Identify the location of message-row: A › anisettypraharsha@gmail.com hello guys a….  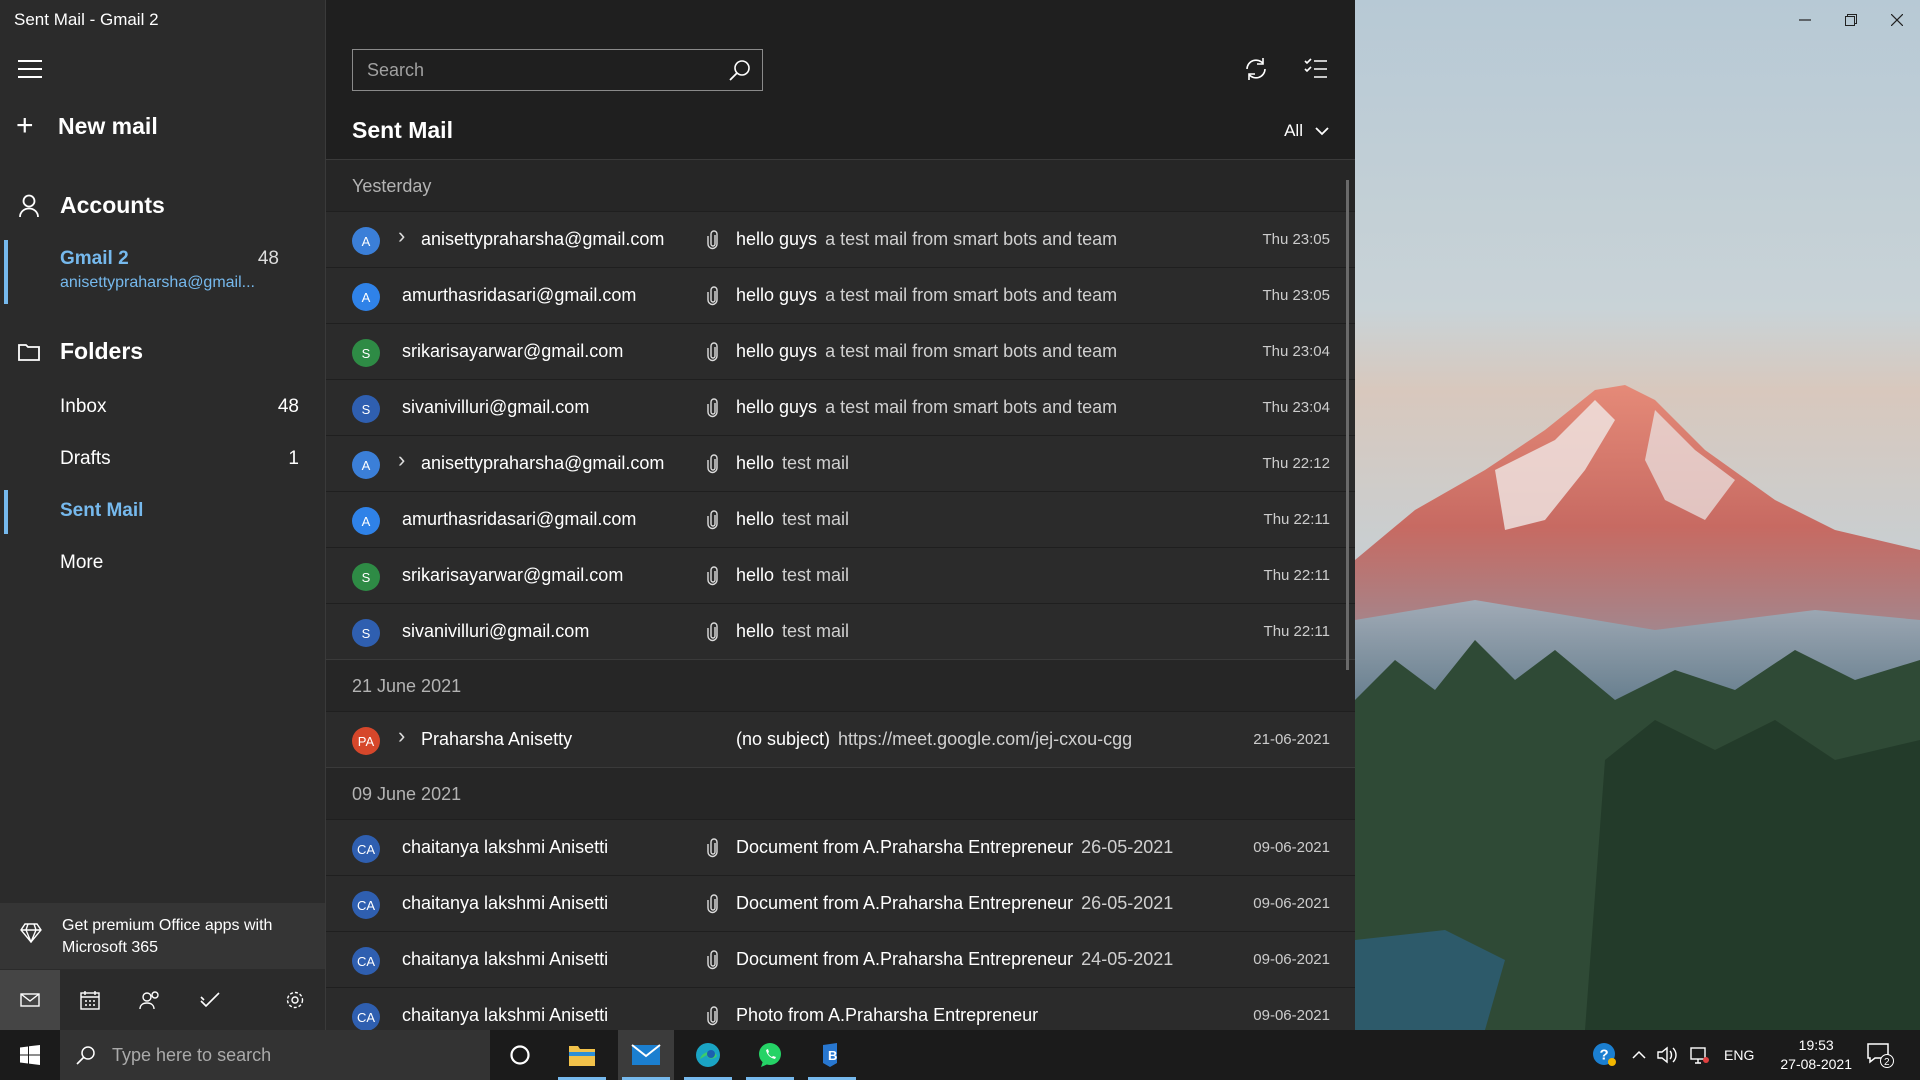
(841, 239).